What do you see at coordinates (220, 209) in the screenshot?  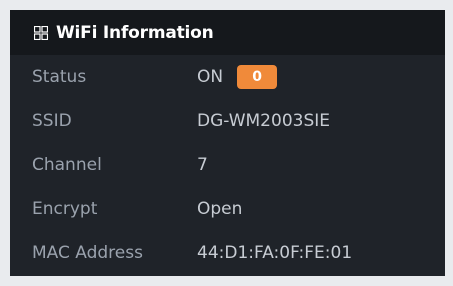 I see `encrypt-value: Open` at bounding box center [220, 209].